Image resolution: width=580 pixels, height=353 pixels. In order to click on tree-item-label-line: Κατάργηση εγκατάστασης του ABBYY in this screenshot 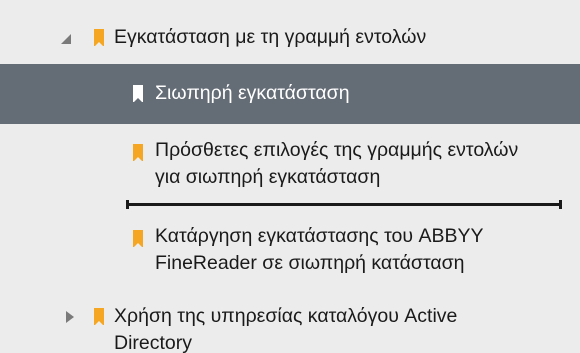, I will do `click(319, 236)`.